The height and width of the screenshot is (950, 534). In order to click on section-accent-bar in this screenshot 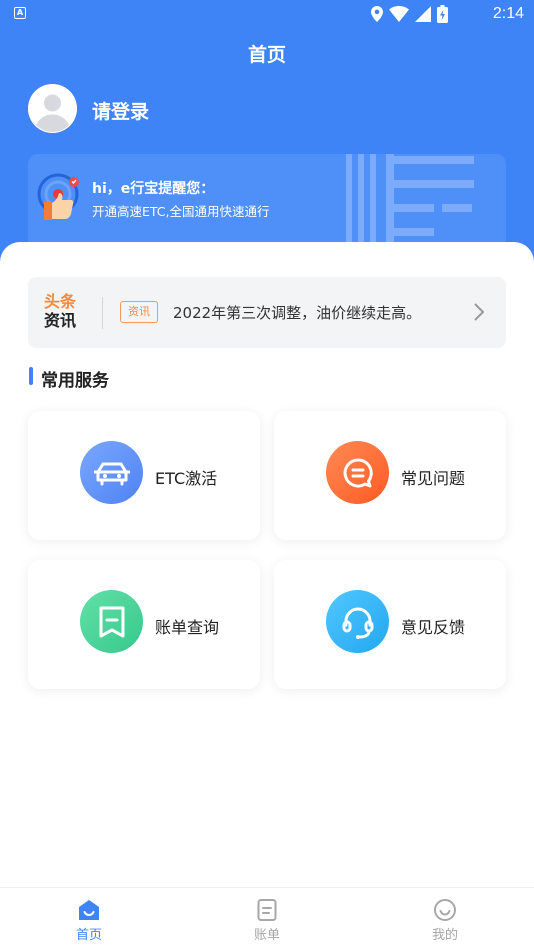, I will do `click(31, 376)`.